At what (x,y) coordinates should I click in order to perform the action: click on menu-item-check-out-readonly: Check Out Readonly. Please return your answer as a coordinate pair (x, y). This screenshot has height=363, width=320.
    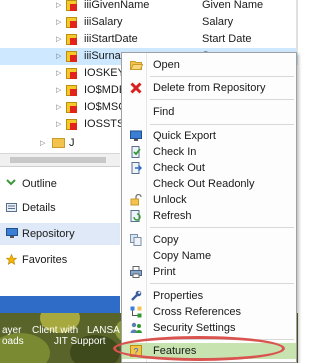
    Looking at the image, I should click on (209, 184).